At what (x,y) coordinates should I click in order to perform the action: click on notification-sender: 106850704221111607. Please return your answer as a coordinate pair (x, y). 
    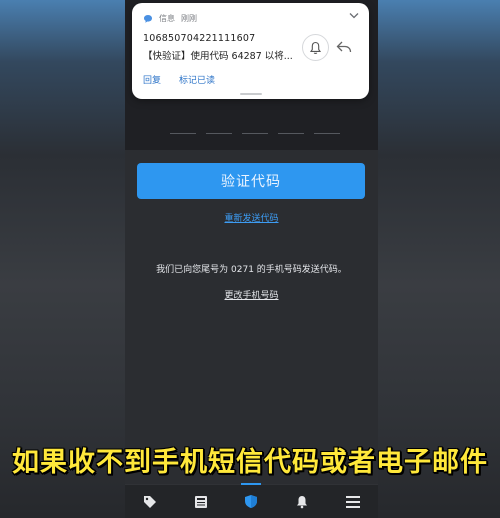
    Looking at the image, I should click on (199, 38).